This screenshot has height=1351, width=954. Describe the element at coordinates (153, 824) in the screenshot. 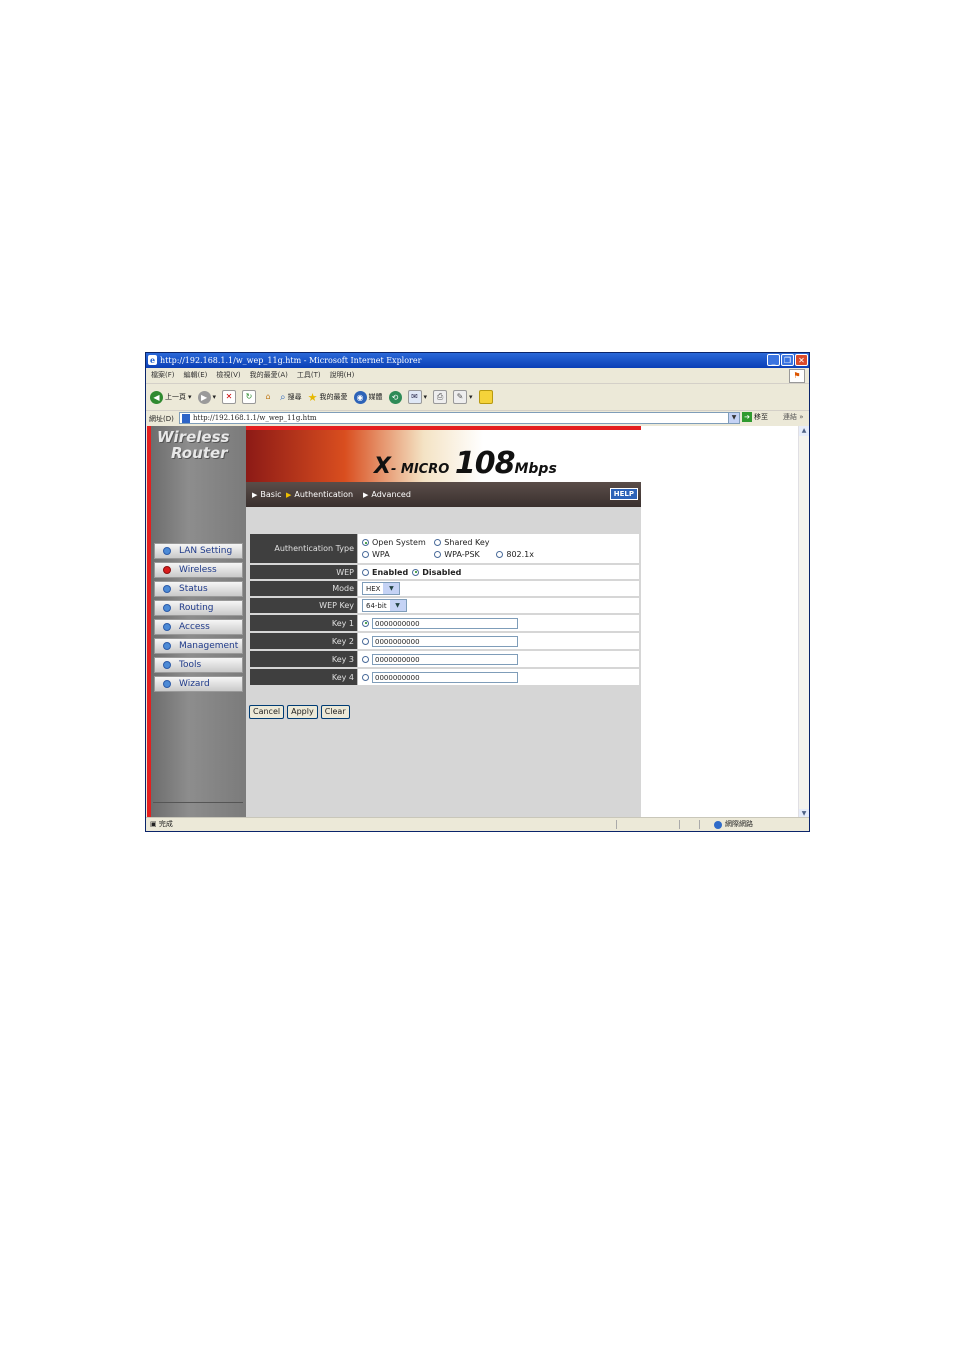

I see `page-done-icon: ▣` at that location.